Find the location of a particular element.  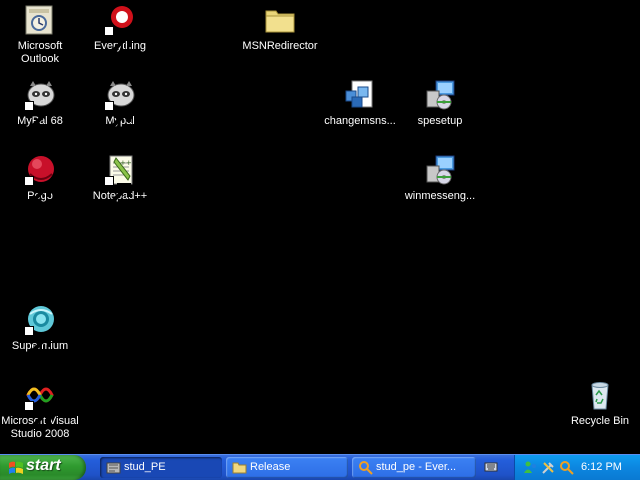

start-label: start is located at coordinates (43, 465).